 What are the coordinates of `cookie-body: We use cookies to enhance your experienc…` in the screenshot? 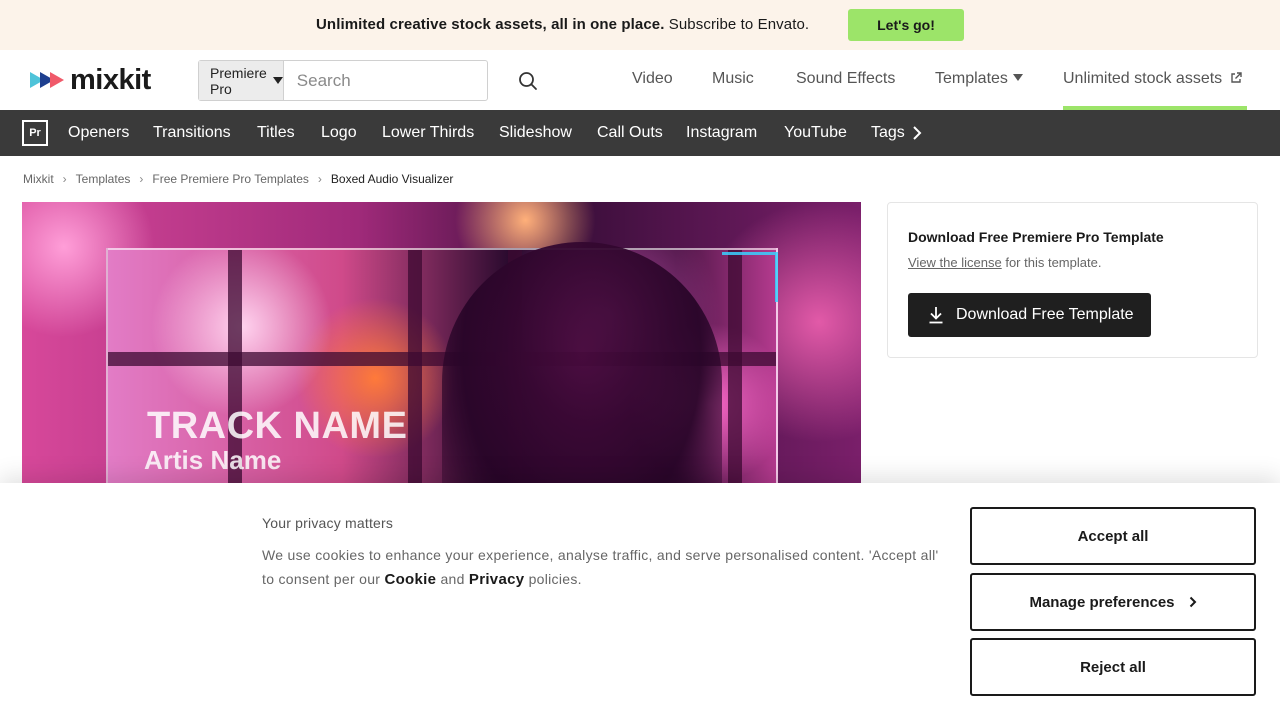 It's located at (607, 567).